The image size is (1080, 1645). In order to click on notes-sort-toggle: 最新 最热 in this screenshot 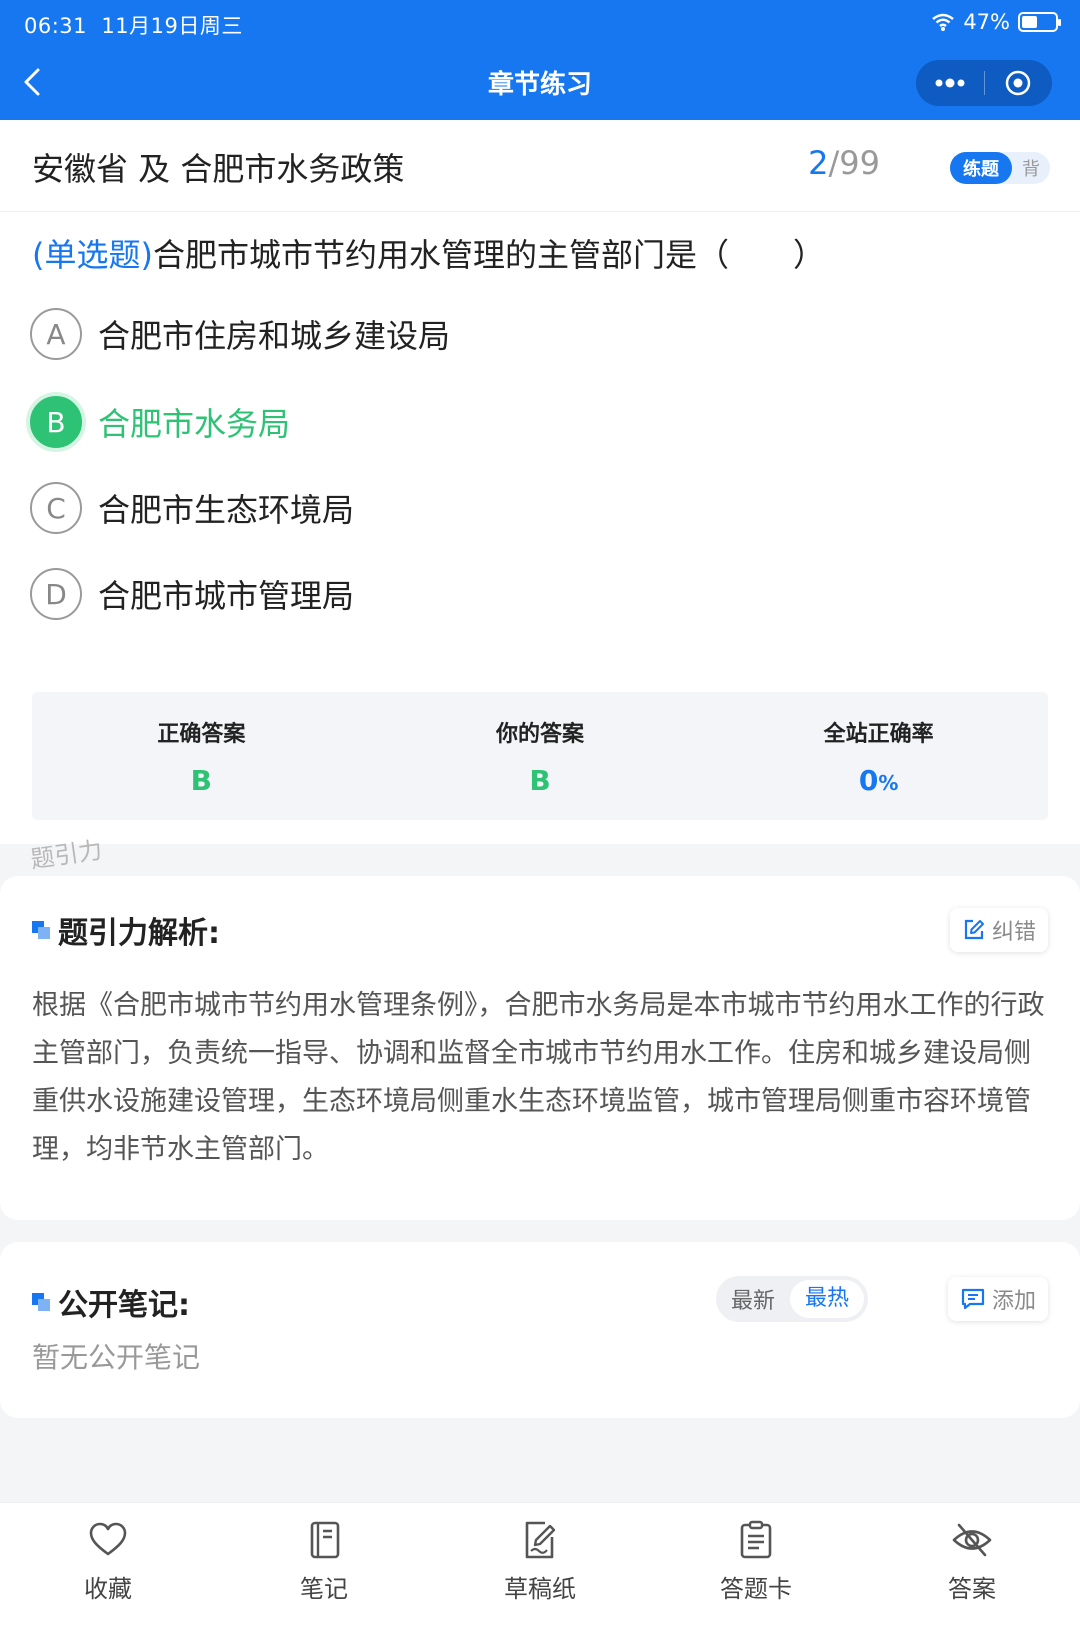, I will do `click(792, 1299)`.